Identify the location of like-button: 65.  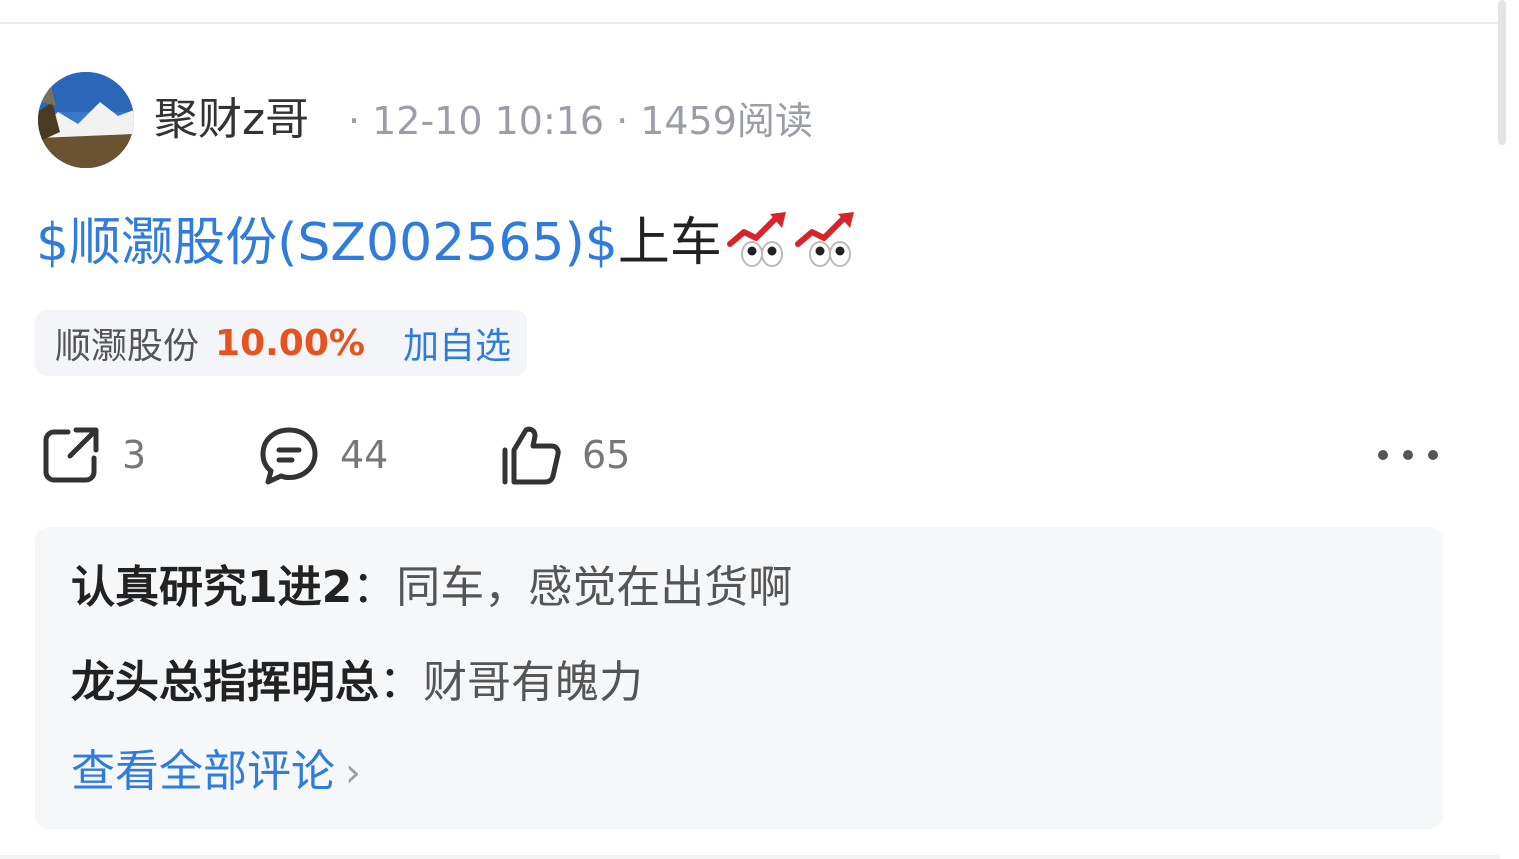
(565, 455).